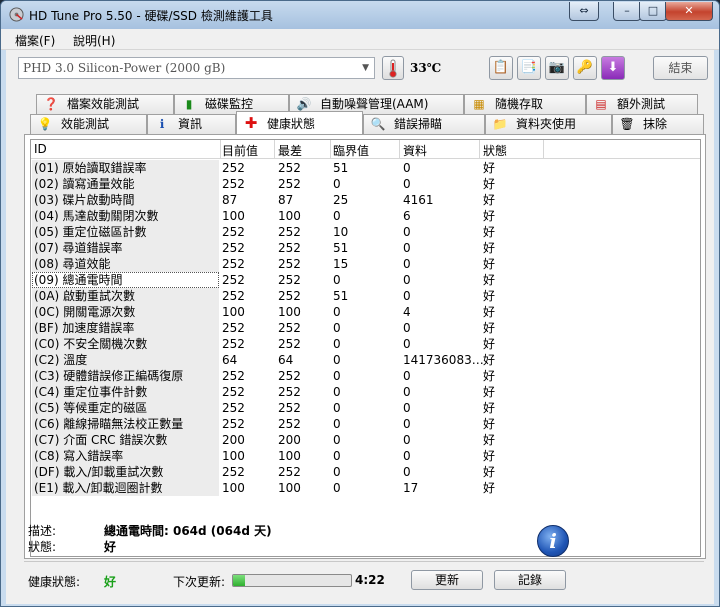 The width and height of the screenshot is (720, 607). What do you see at coordinates (365, 264) in the screenshot?
I see `table-row: (08) 尋道效能 252 252 15 0 好` at bounding box center [365, 264].